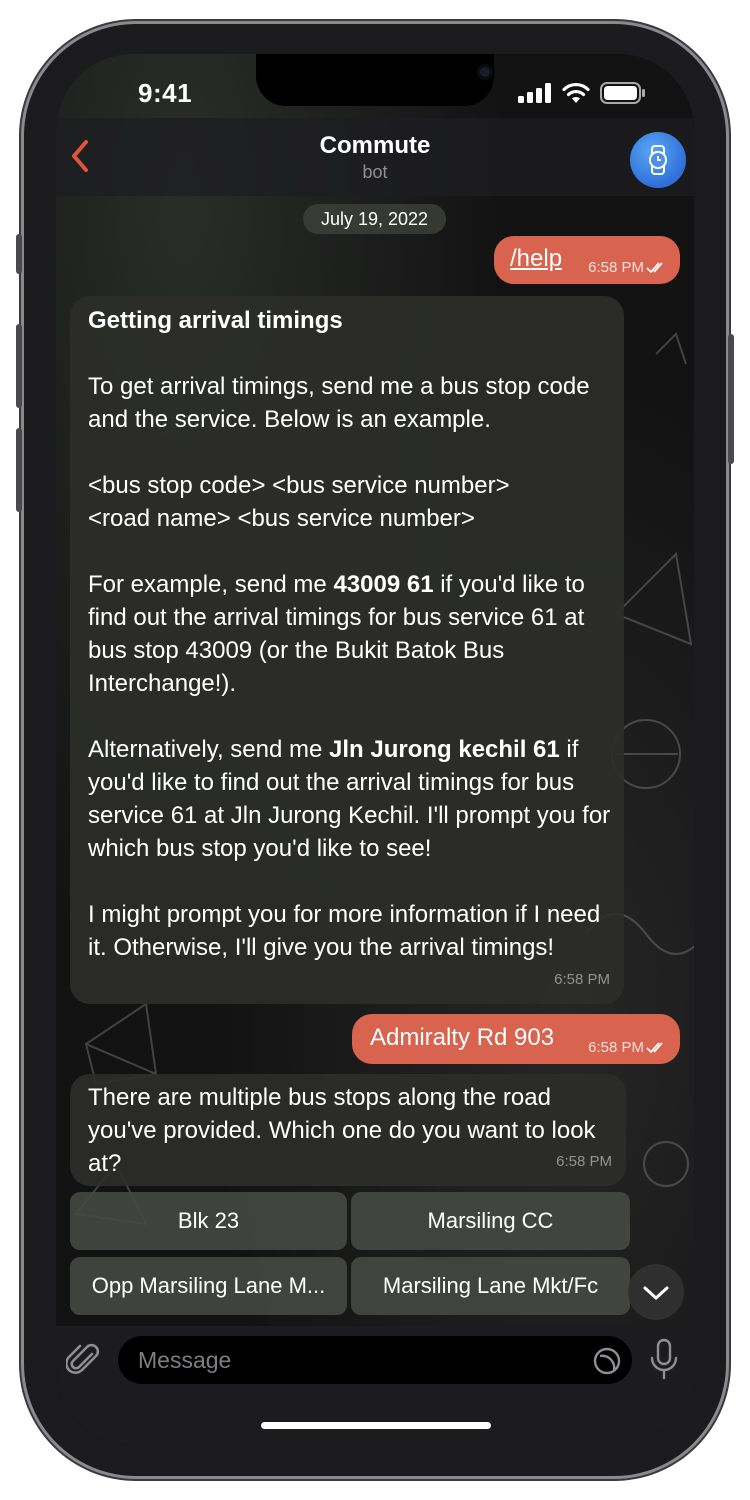 This screenshot has width=750, height=1500. I want to click on home-indicator, so click(376, 1425).